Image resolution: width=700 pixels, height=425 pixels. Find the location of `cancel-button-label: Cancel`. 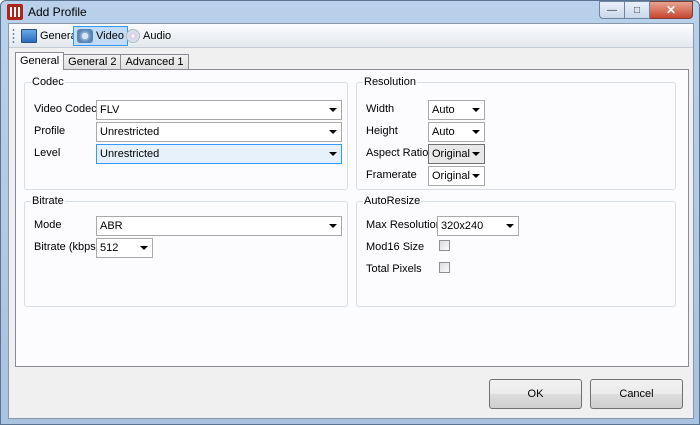

cancel-button-label: Cancel is located at coordinates (636, 394).